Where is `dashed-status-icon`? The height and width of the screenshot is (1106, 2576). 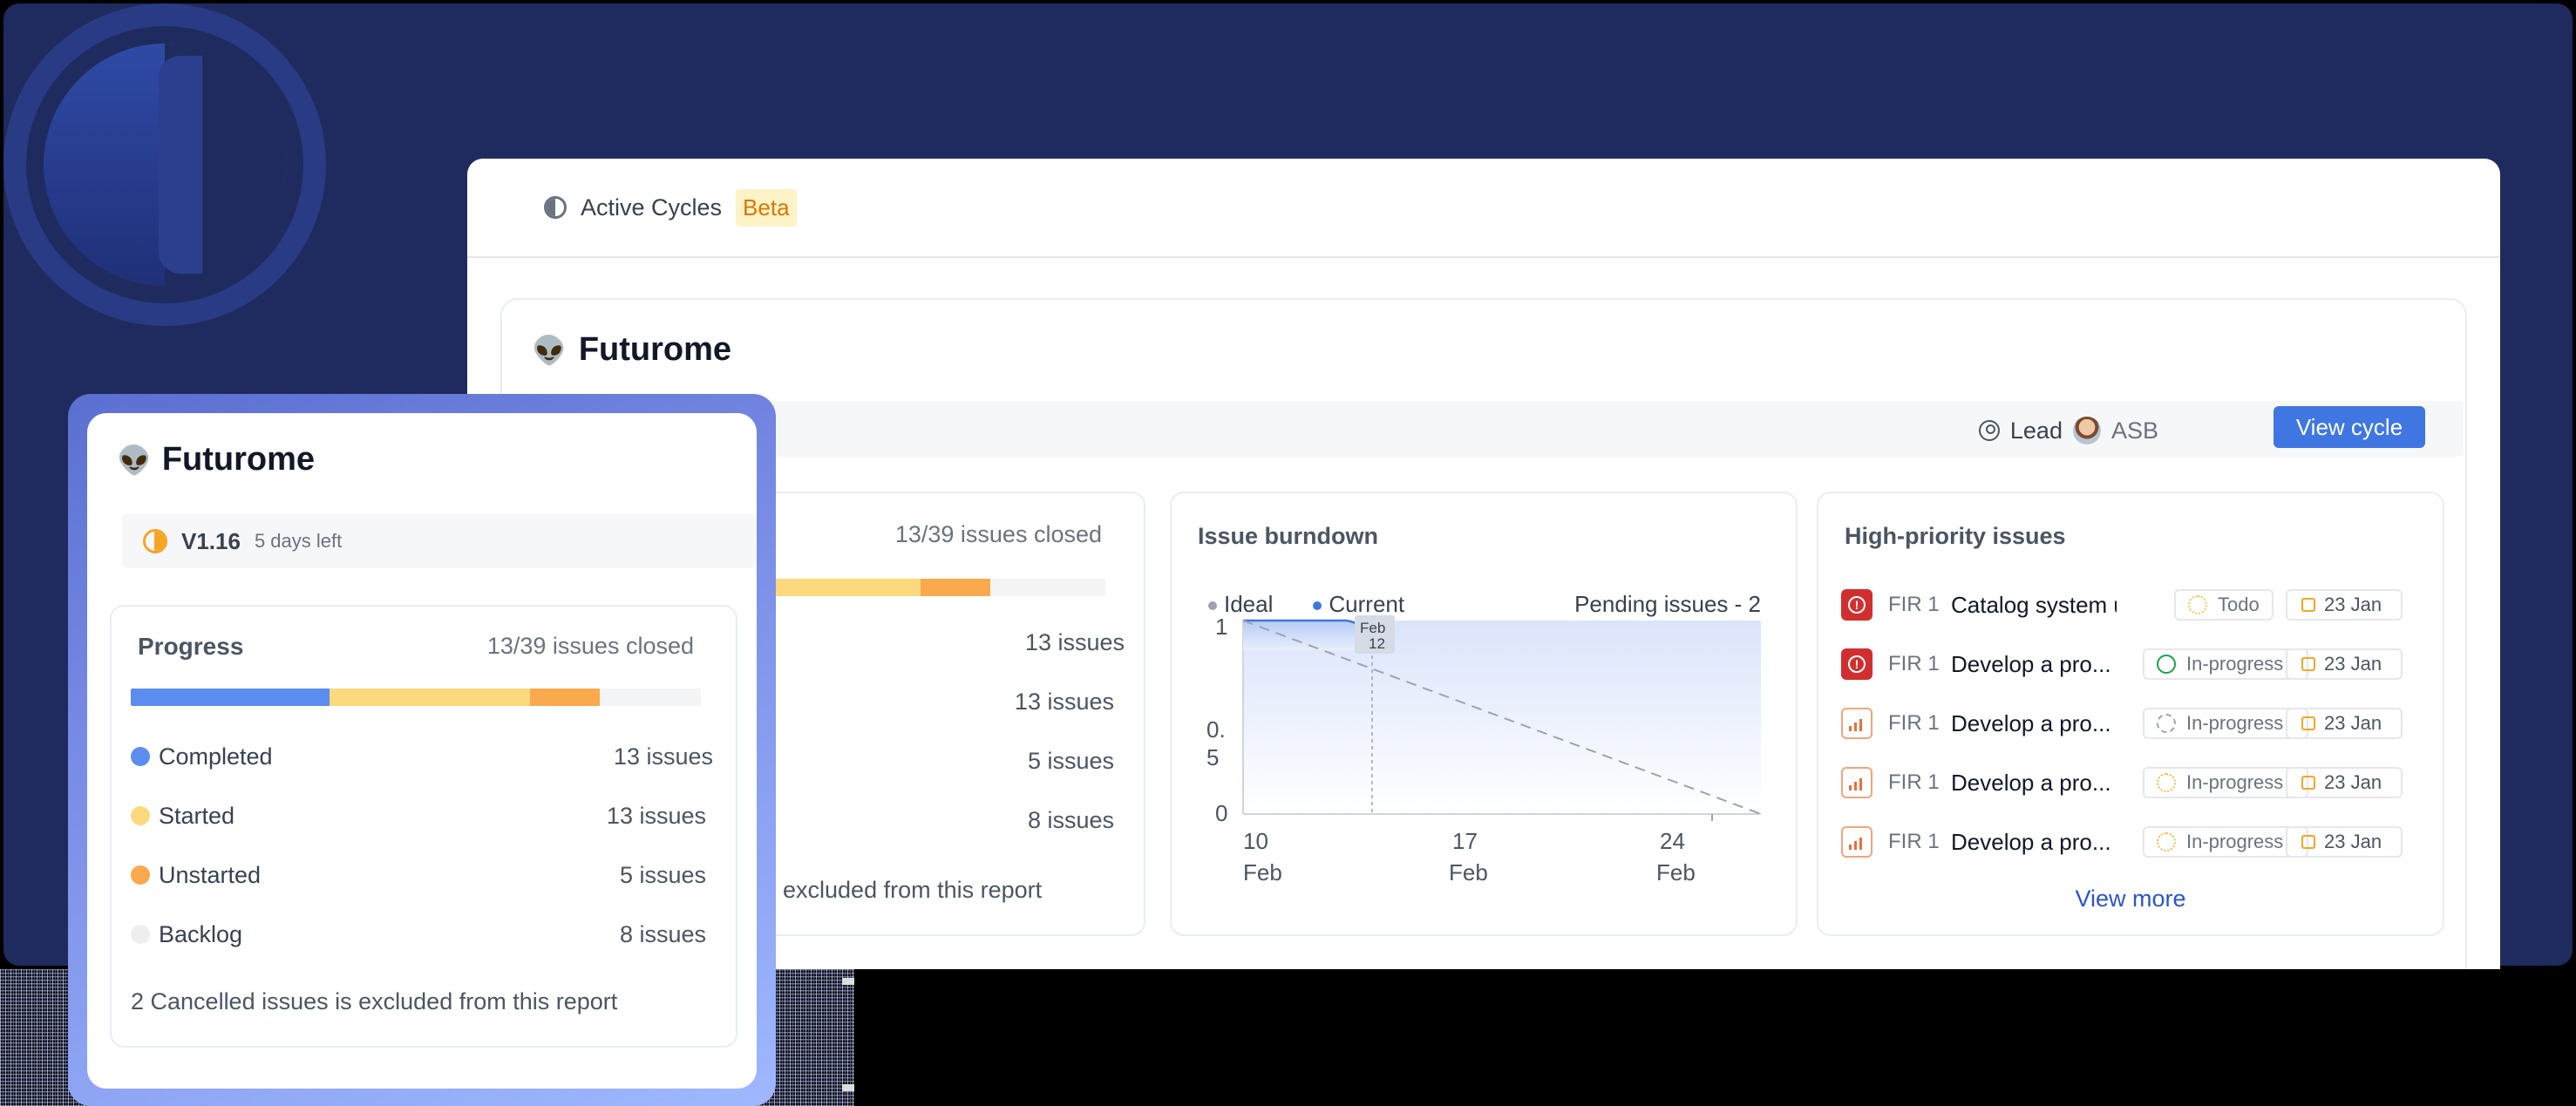
dashed-status-icon is located at coordinates (2166, 723).